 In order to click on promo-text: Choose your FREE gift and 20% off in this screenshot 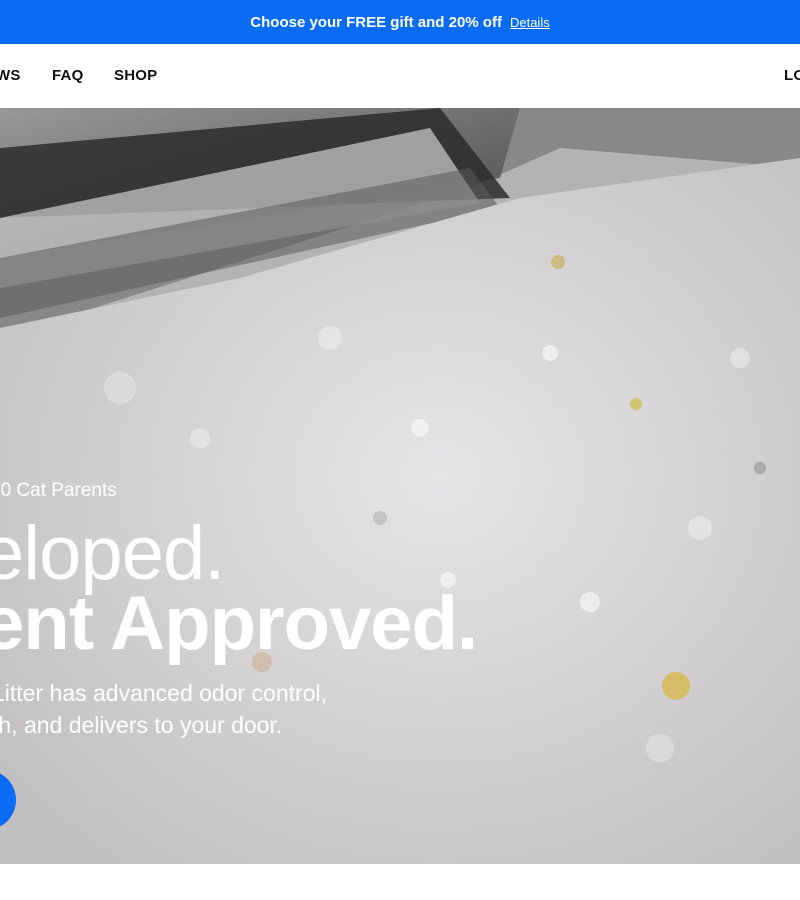, I will do `click(376, 22)`.